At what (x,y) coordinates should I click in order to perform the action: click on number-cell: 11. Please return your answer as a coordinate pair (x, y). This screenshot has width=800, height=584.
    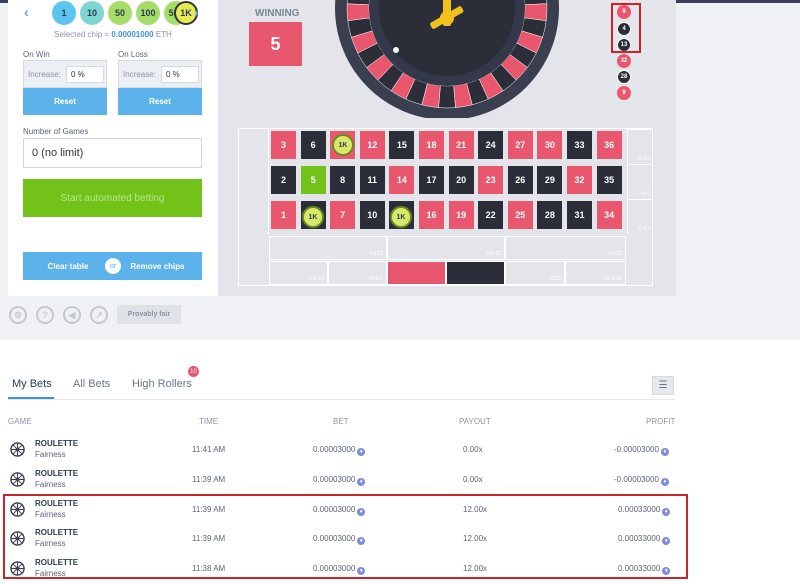
    Looking at the image, I should click on (372, 180).